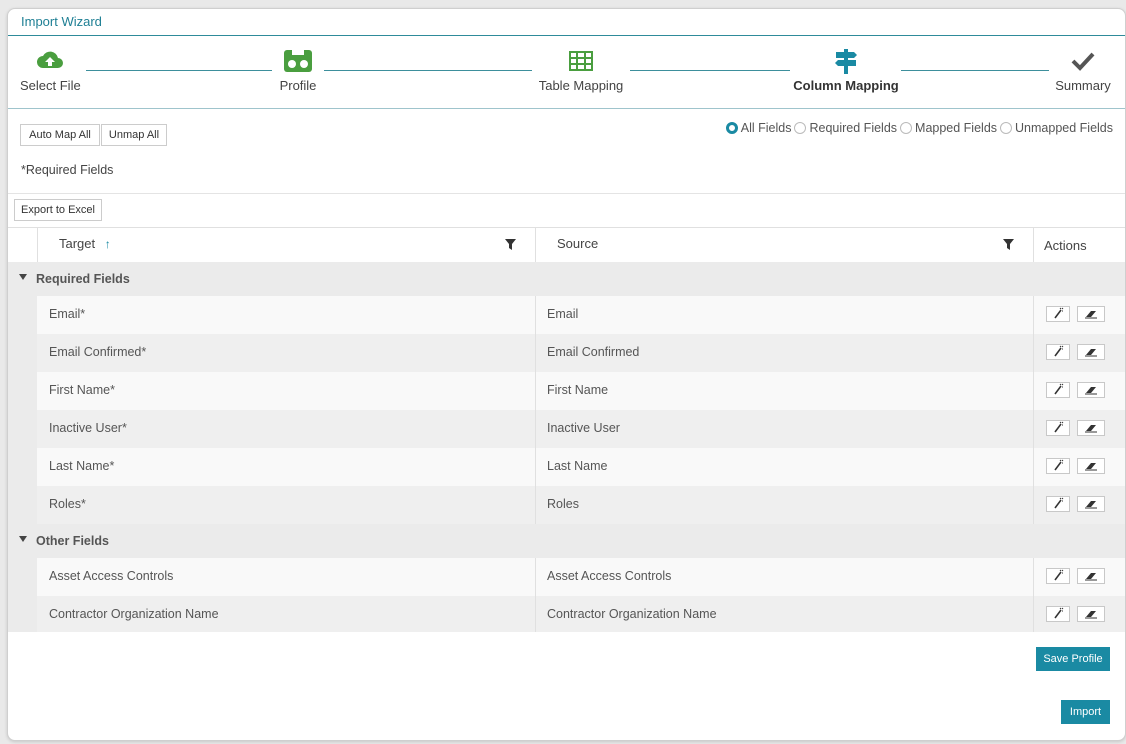  Describe the element at coordinates (577, 466) in the screenshot. I see `source-cell: Last Name` at that location.